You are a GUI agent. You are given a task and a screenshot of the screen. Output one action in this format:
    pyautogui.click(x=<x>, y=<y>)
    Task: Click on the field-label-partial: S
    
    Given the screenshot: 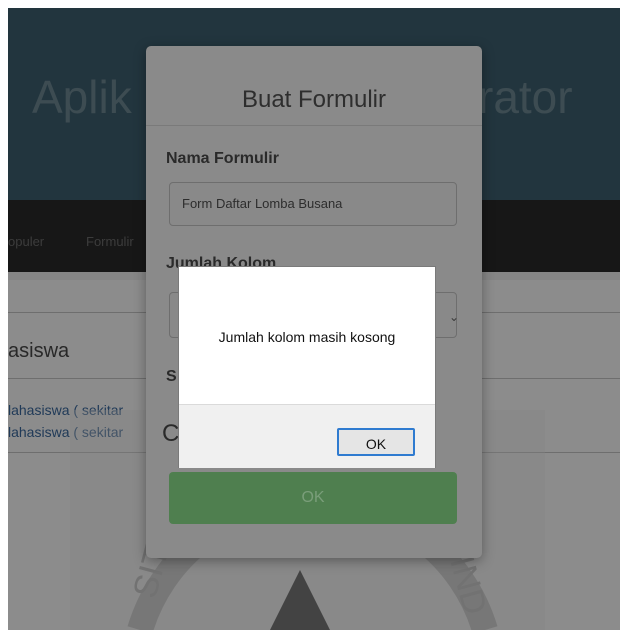 What is the action you would take?
    pyautogui.click(x=171, y=376)
    